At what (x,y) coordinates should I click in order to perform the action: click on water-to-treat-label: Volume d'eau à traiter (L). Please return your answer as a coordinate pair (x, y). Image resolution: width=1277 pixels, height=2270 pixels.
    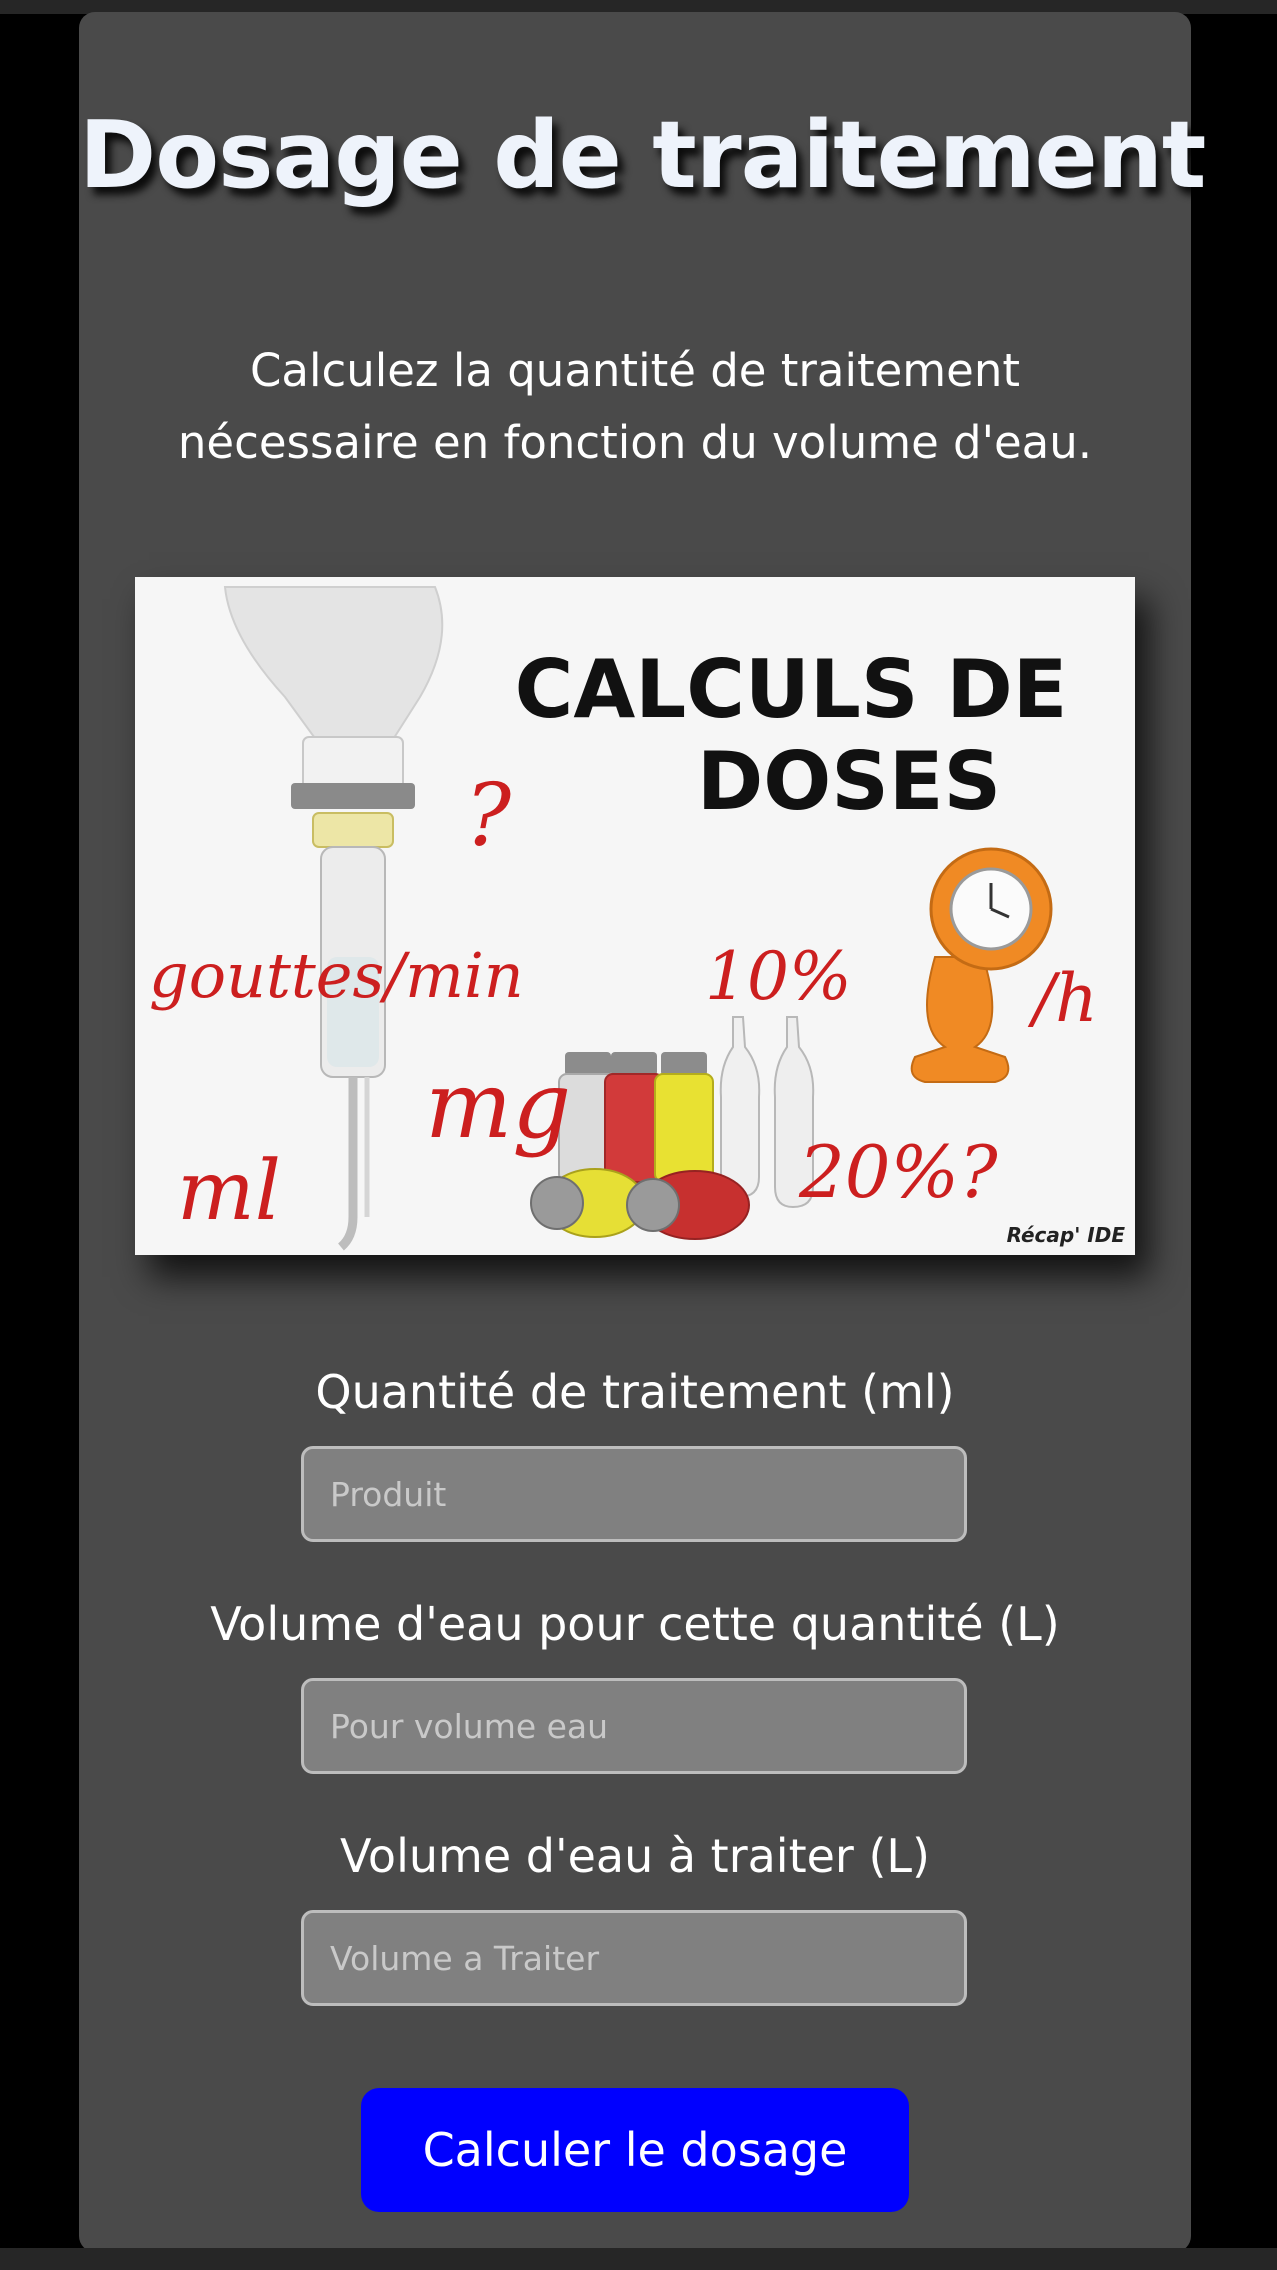
    Looking at the image, I should click on (635, 1856).